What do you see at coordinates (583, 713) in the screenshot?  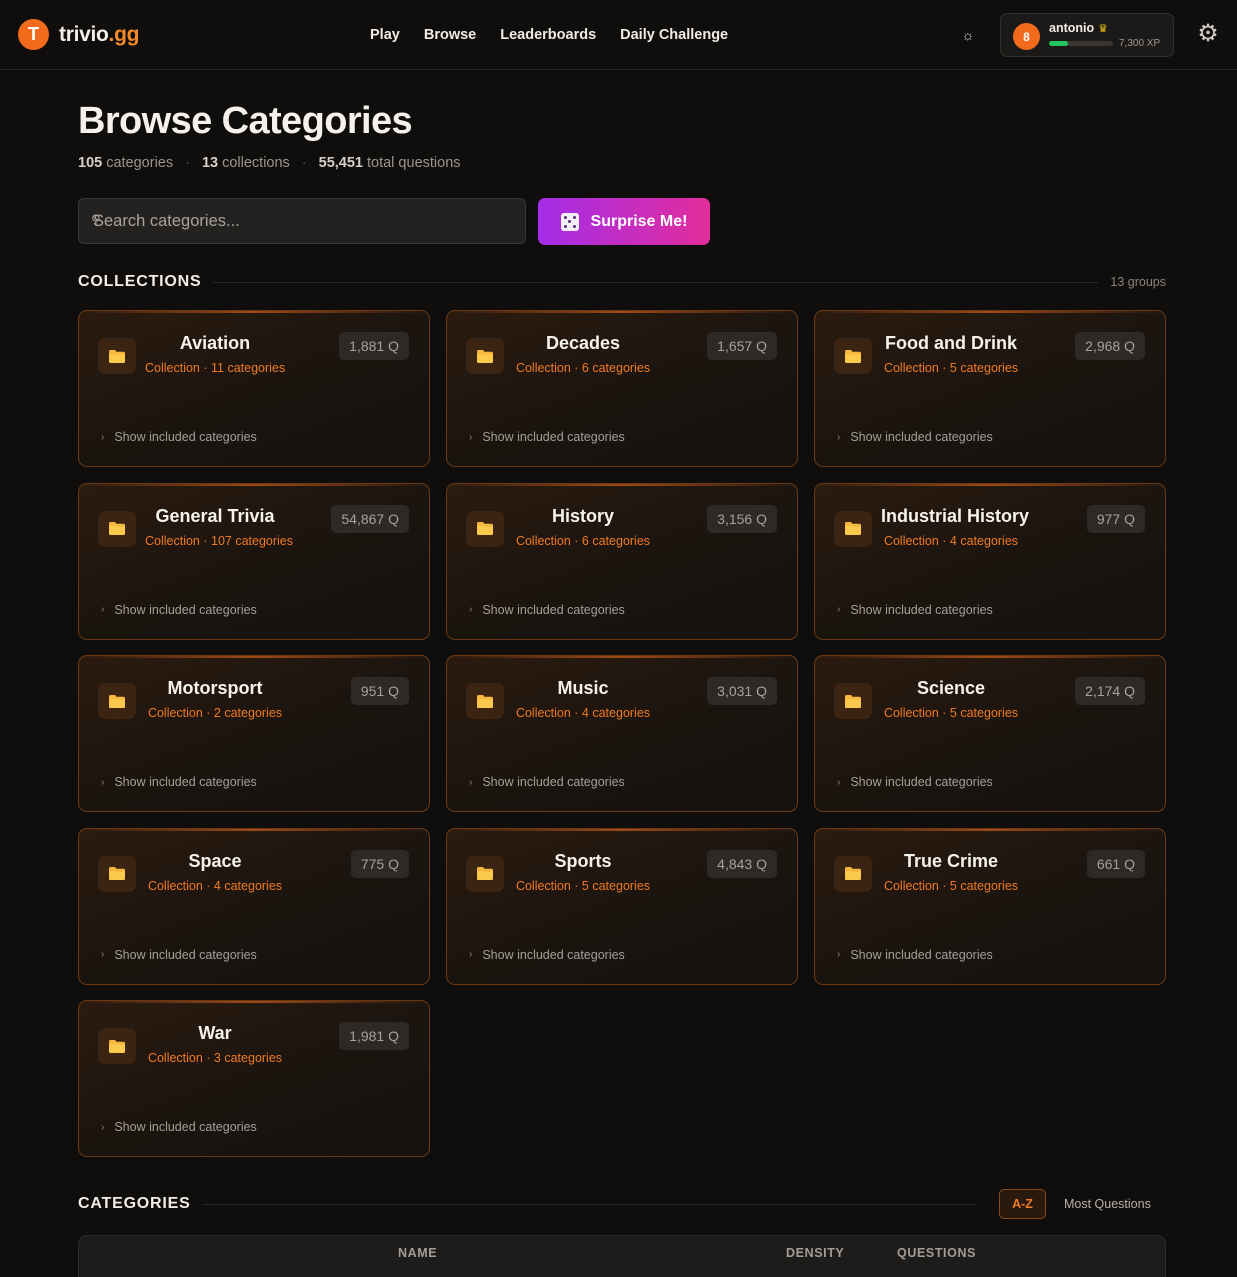 I see `collection-subtitle: Collection · 4 categories` at bounding box center [583, 713].